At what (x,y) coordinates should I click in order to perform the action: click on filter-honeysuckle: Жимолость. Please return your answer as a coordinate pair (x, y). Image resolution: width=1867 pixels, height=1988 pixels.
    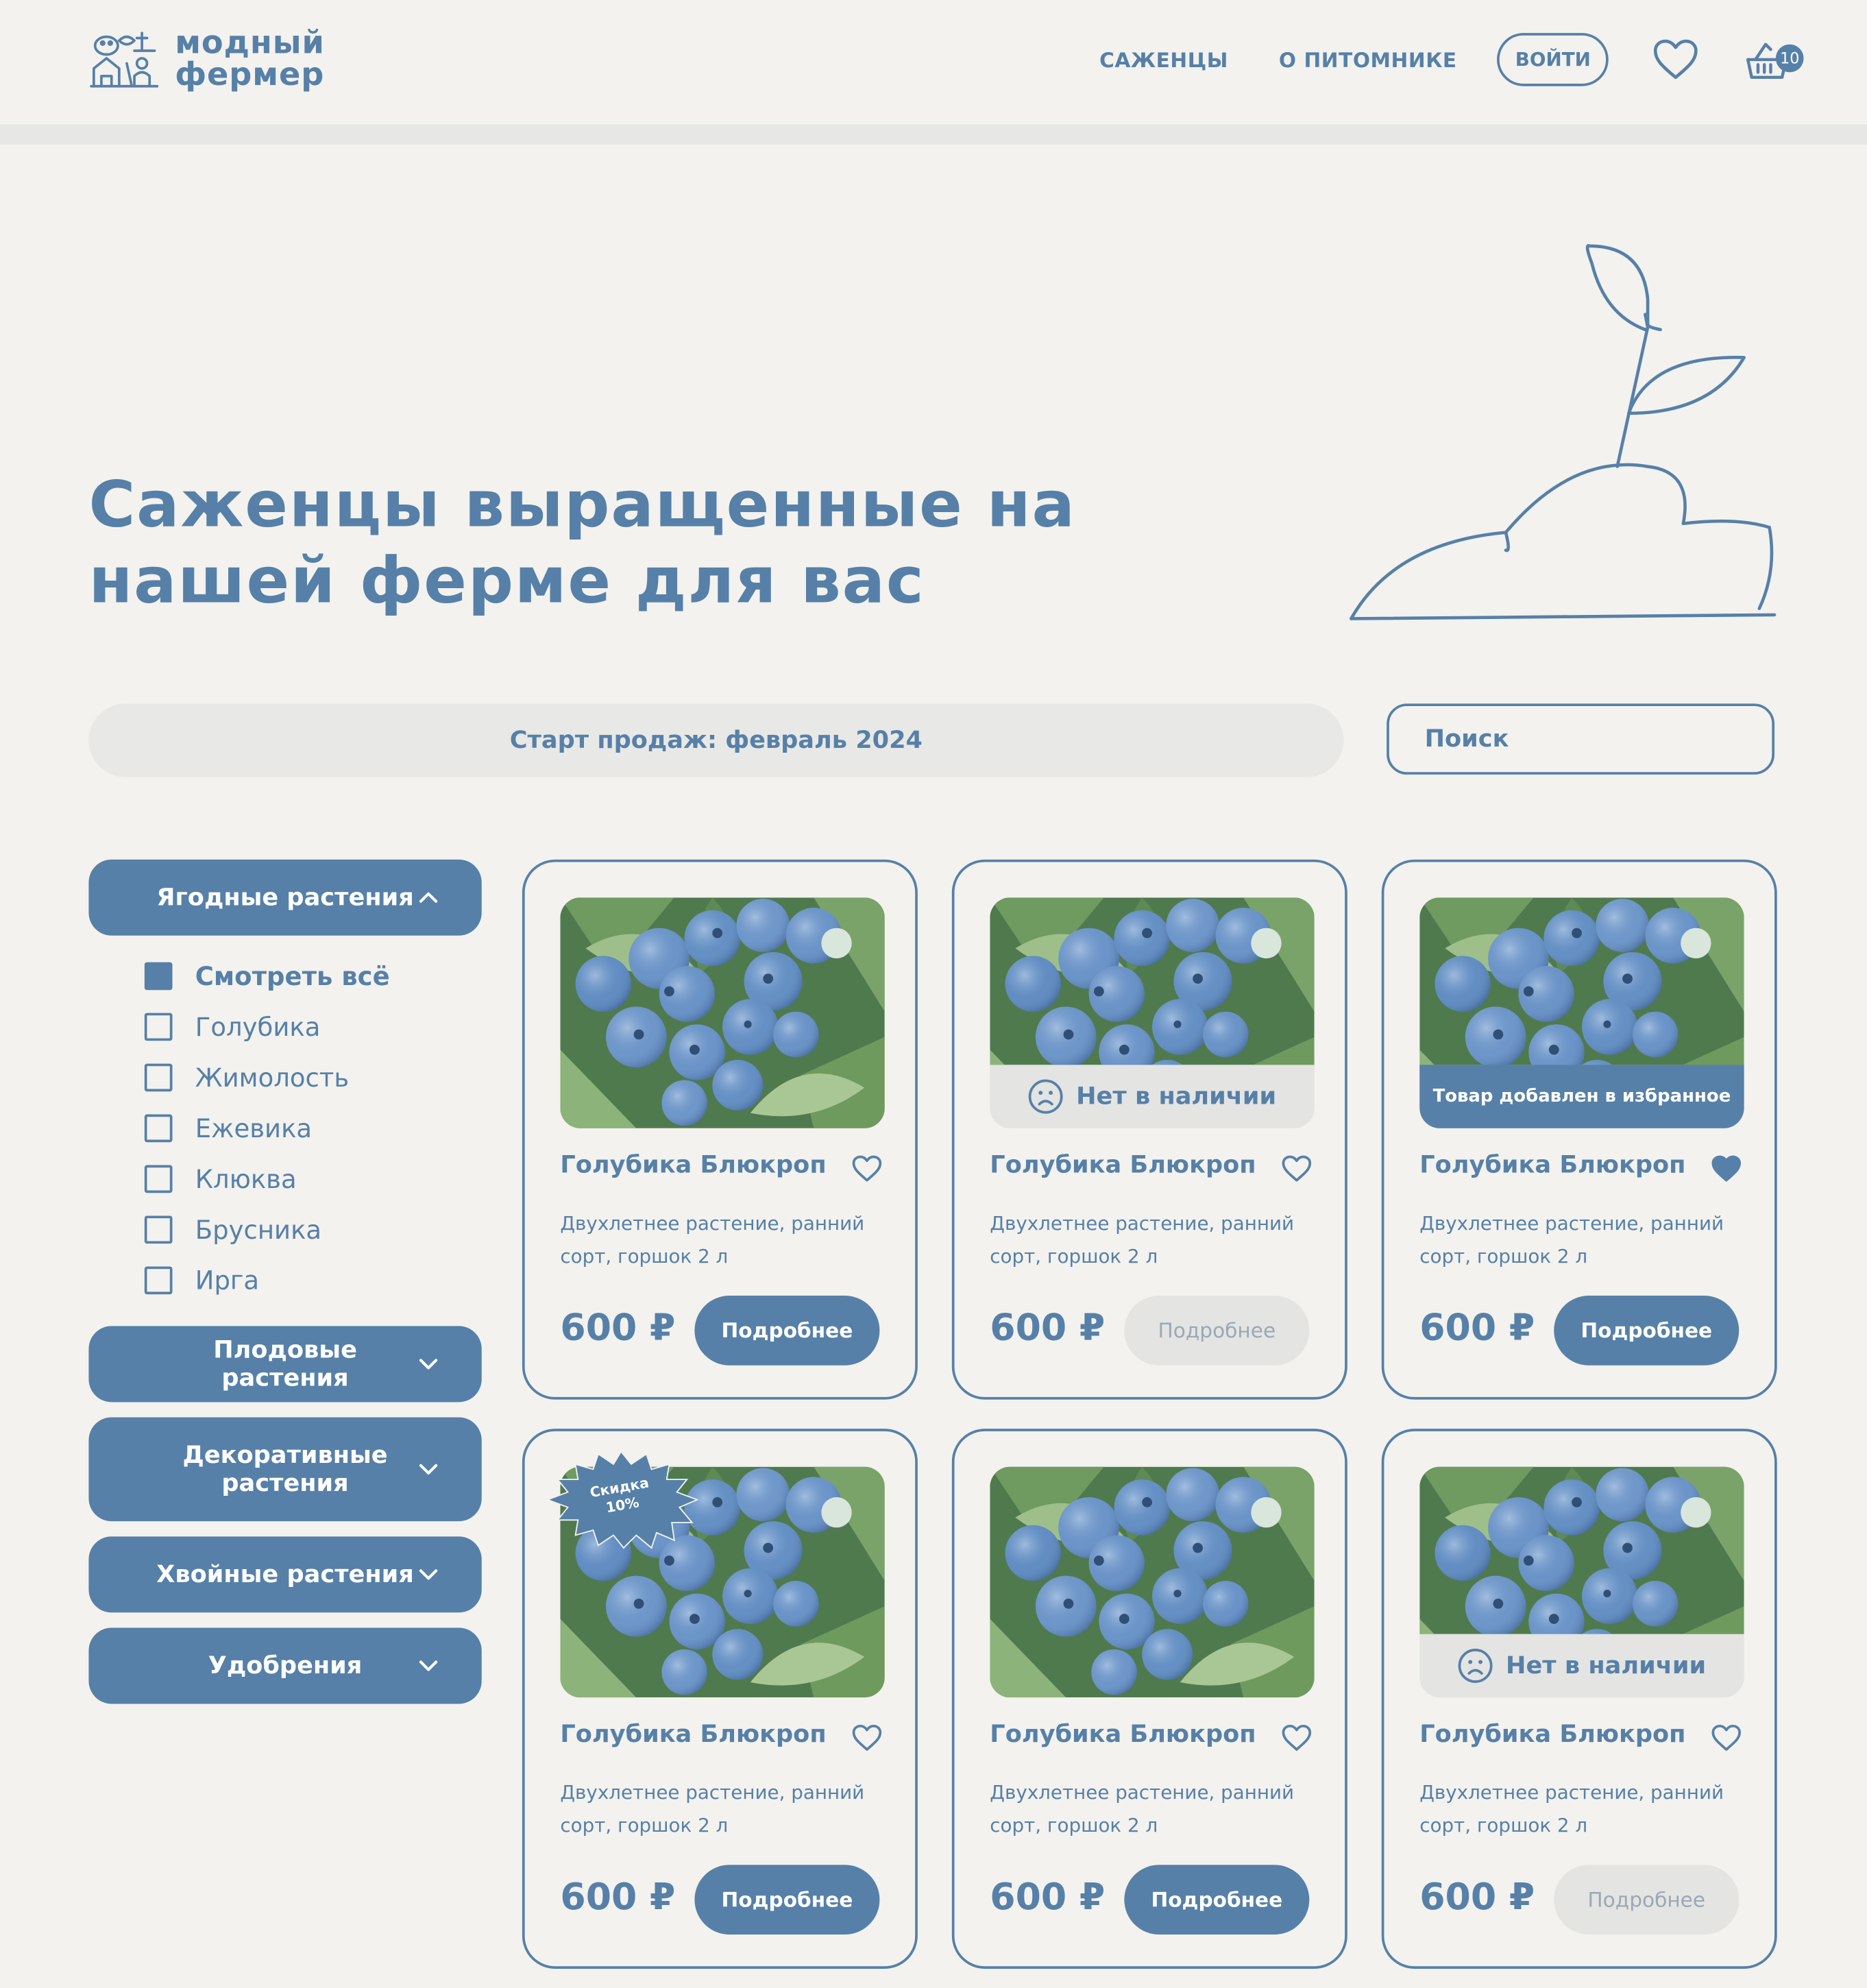
    Looking at the image, I should click on (313, 1077).